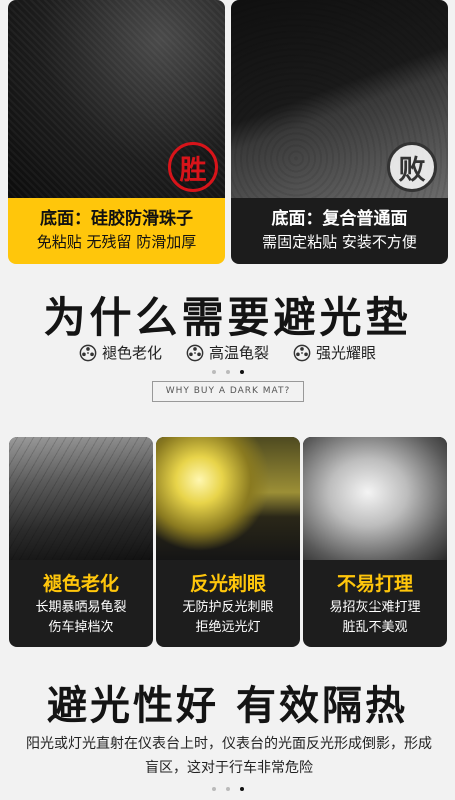  What do you see at coordinates (375, 618) in the screenshot?
I see `problem-desc: 易招灰尘难打理 脏乱不美观` at bounding box center [375, 618].